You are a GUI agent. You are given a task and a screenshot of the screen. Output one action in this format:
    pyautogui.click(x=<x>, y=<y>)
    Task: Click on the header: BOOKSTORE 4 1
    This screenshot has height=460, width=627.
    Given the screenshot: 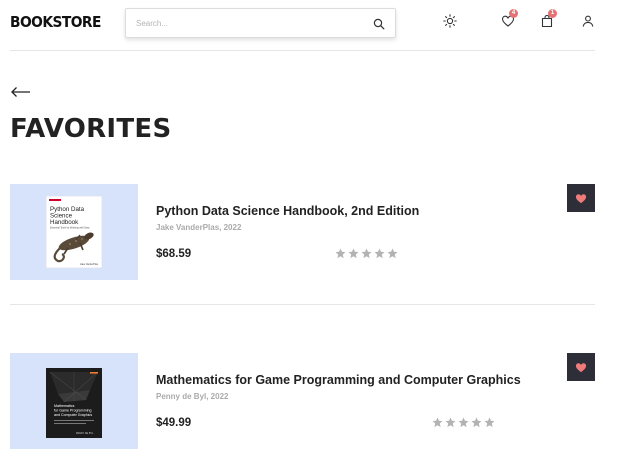 What is the action you would take?
    pyautogui.click(x=313, y=26)
    